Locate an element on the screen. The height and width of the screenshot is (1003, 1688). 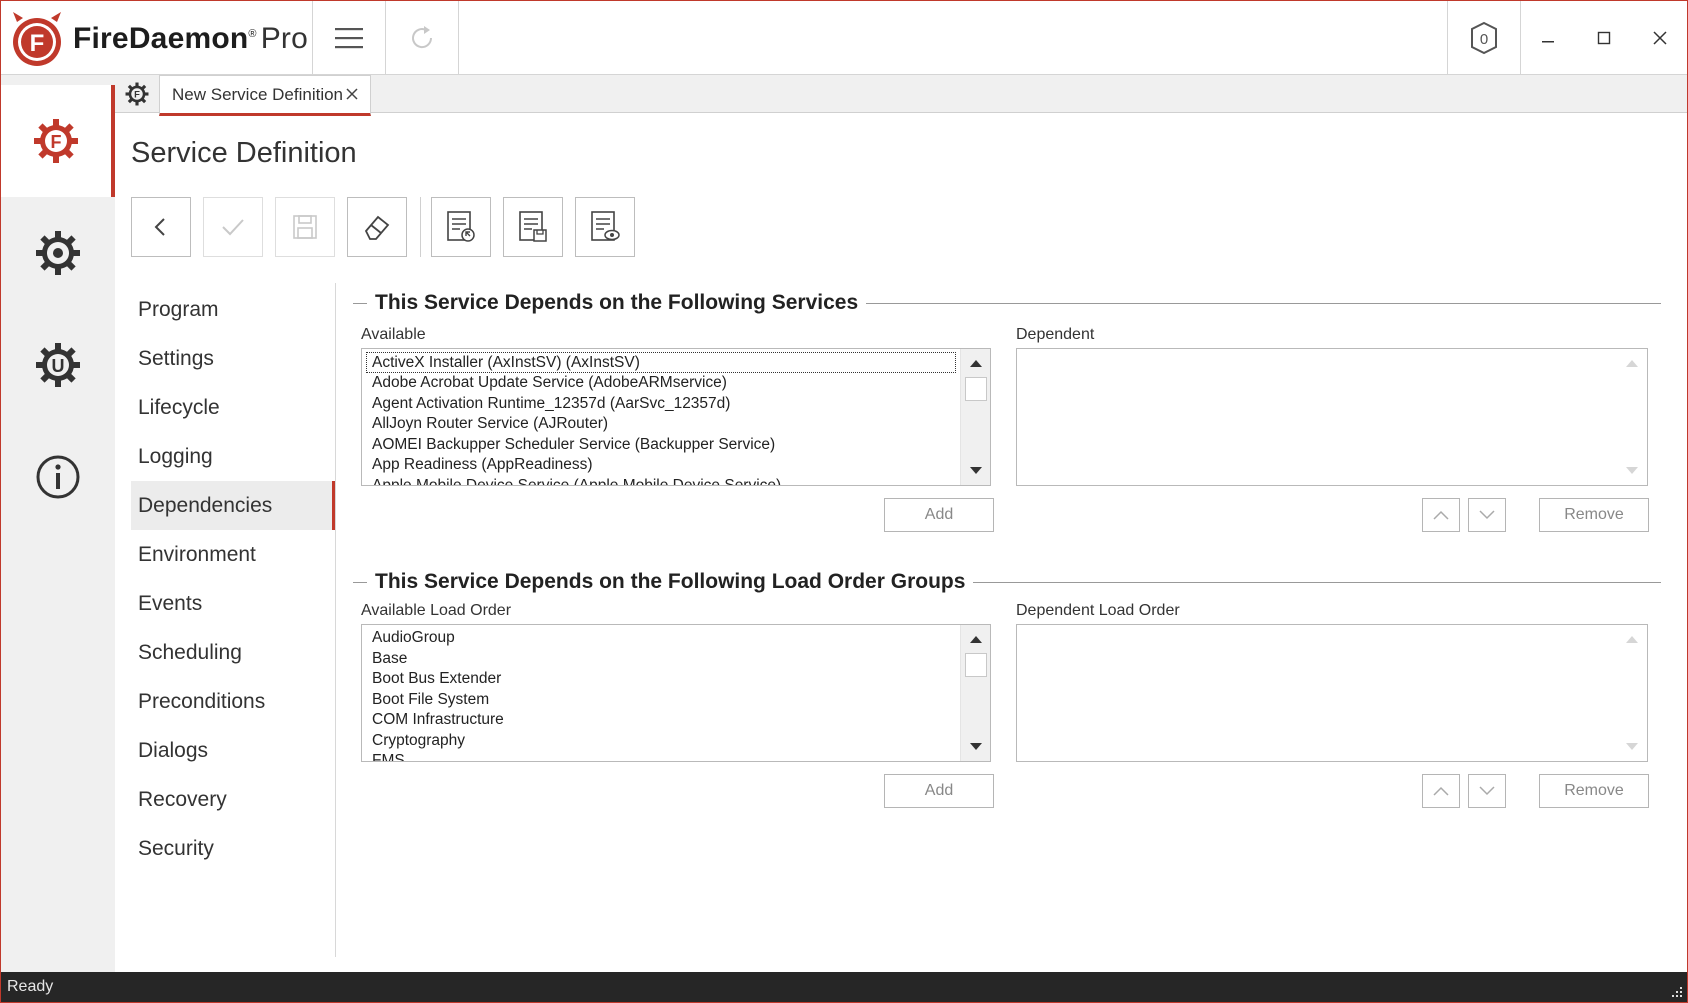
view-button is located at coordinates (605, 227).